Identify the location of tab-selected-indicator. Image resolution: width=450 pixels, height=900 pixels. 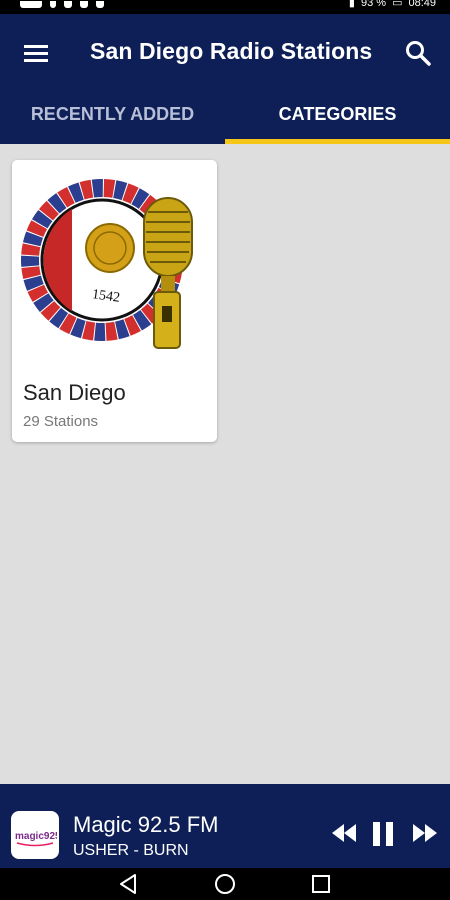
(337, 141).